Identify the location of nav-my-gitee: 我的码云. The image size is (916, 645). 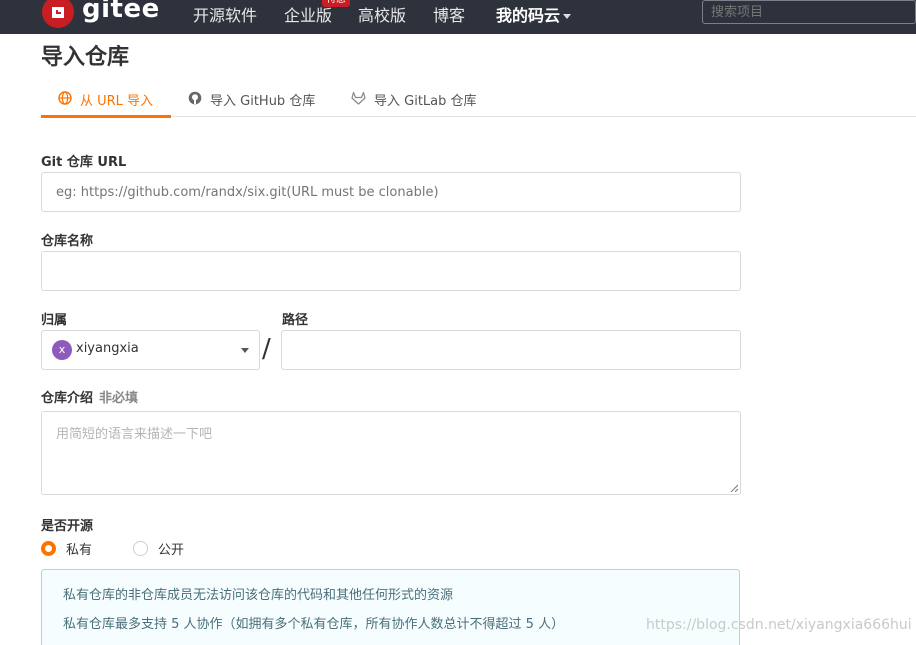
(534, 14).